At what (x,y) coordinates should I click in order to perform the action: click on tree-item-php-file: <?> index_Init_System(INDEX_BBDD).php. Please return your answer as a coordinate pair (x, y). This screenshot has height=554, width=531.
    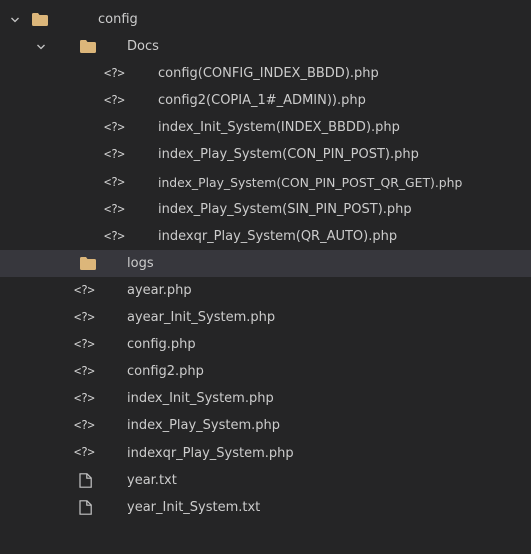
    Looking at the image, I should click on (265, 127).